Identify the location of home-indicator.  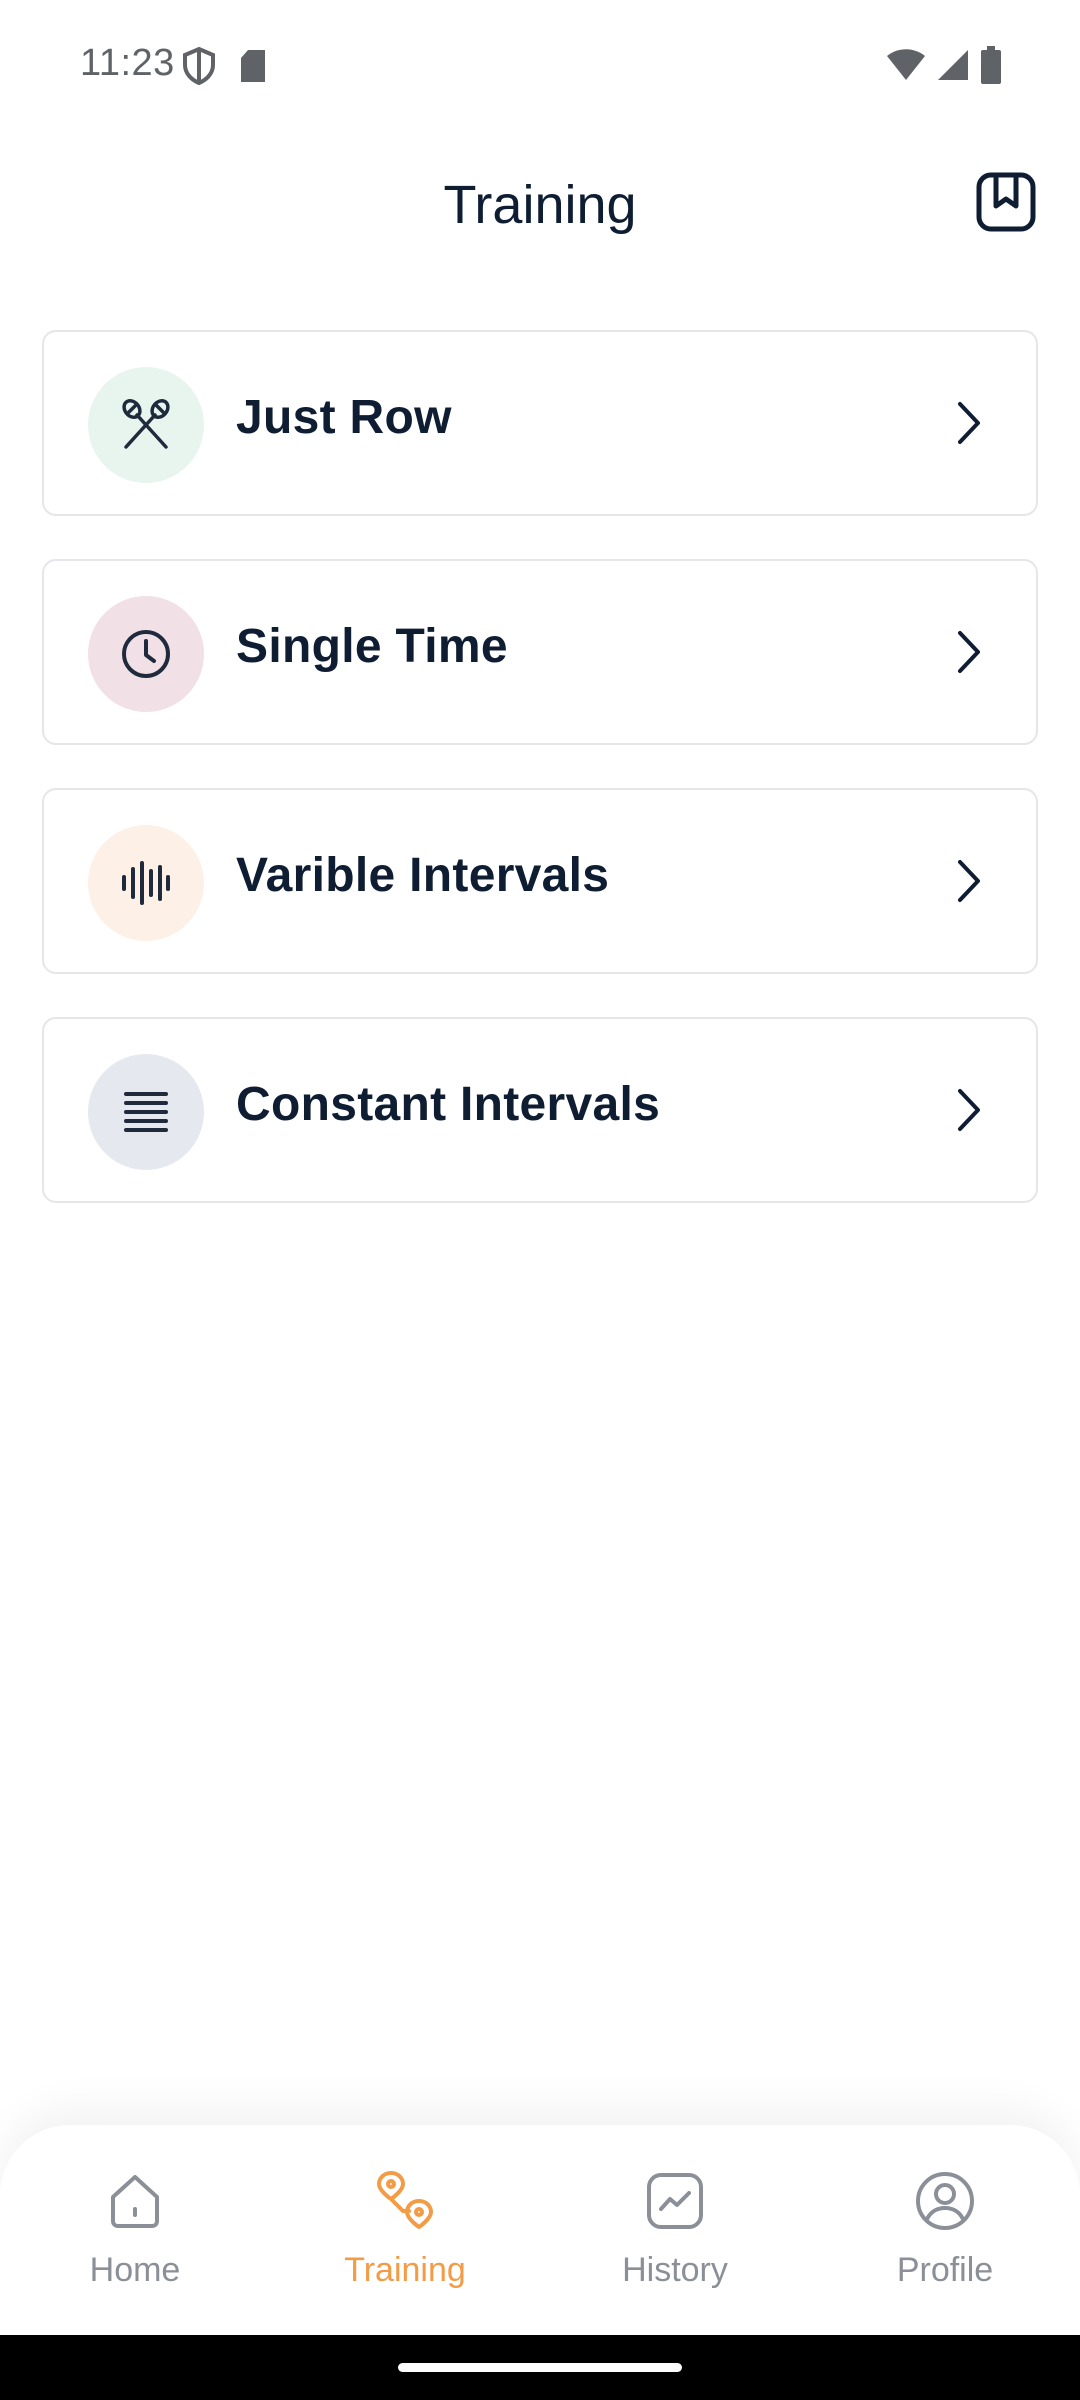
(540, 2367).